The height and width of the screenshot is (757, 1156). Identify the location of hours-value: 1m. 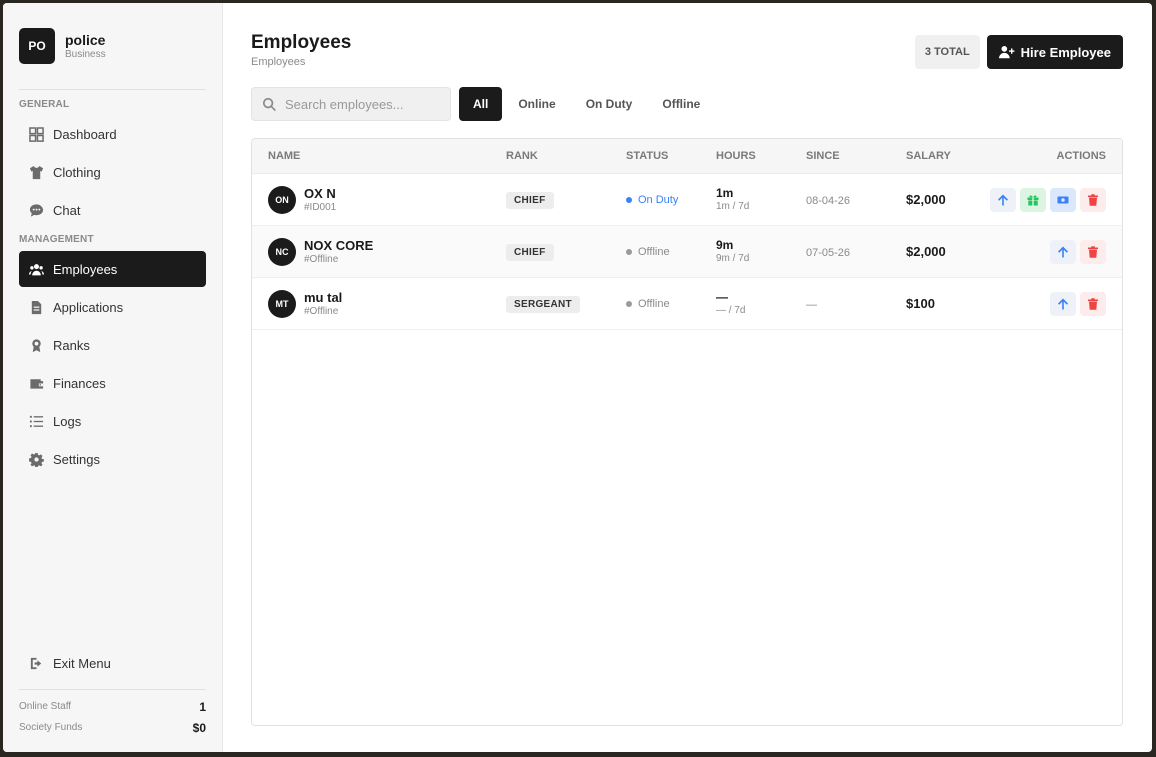
(725, 193).